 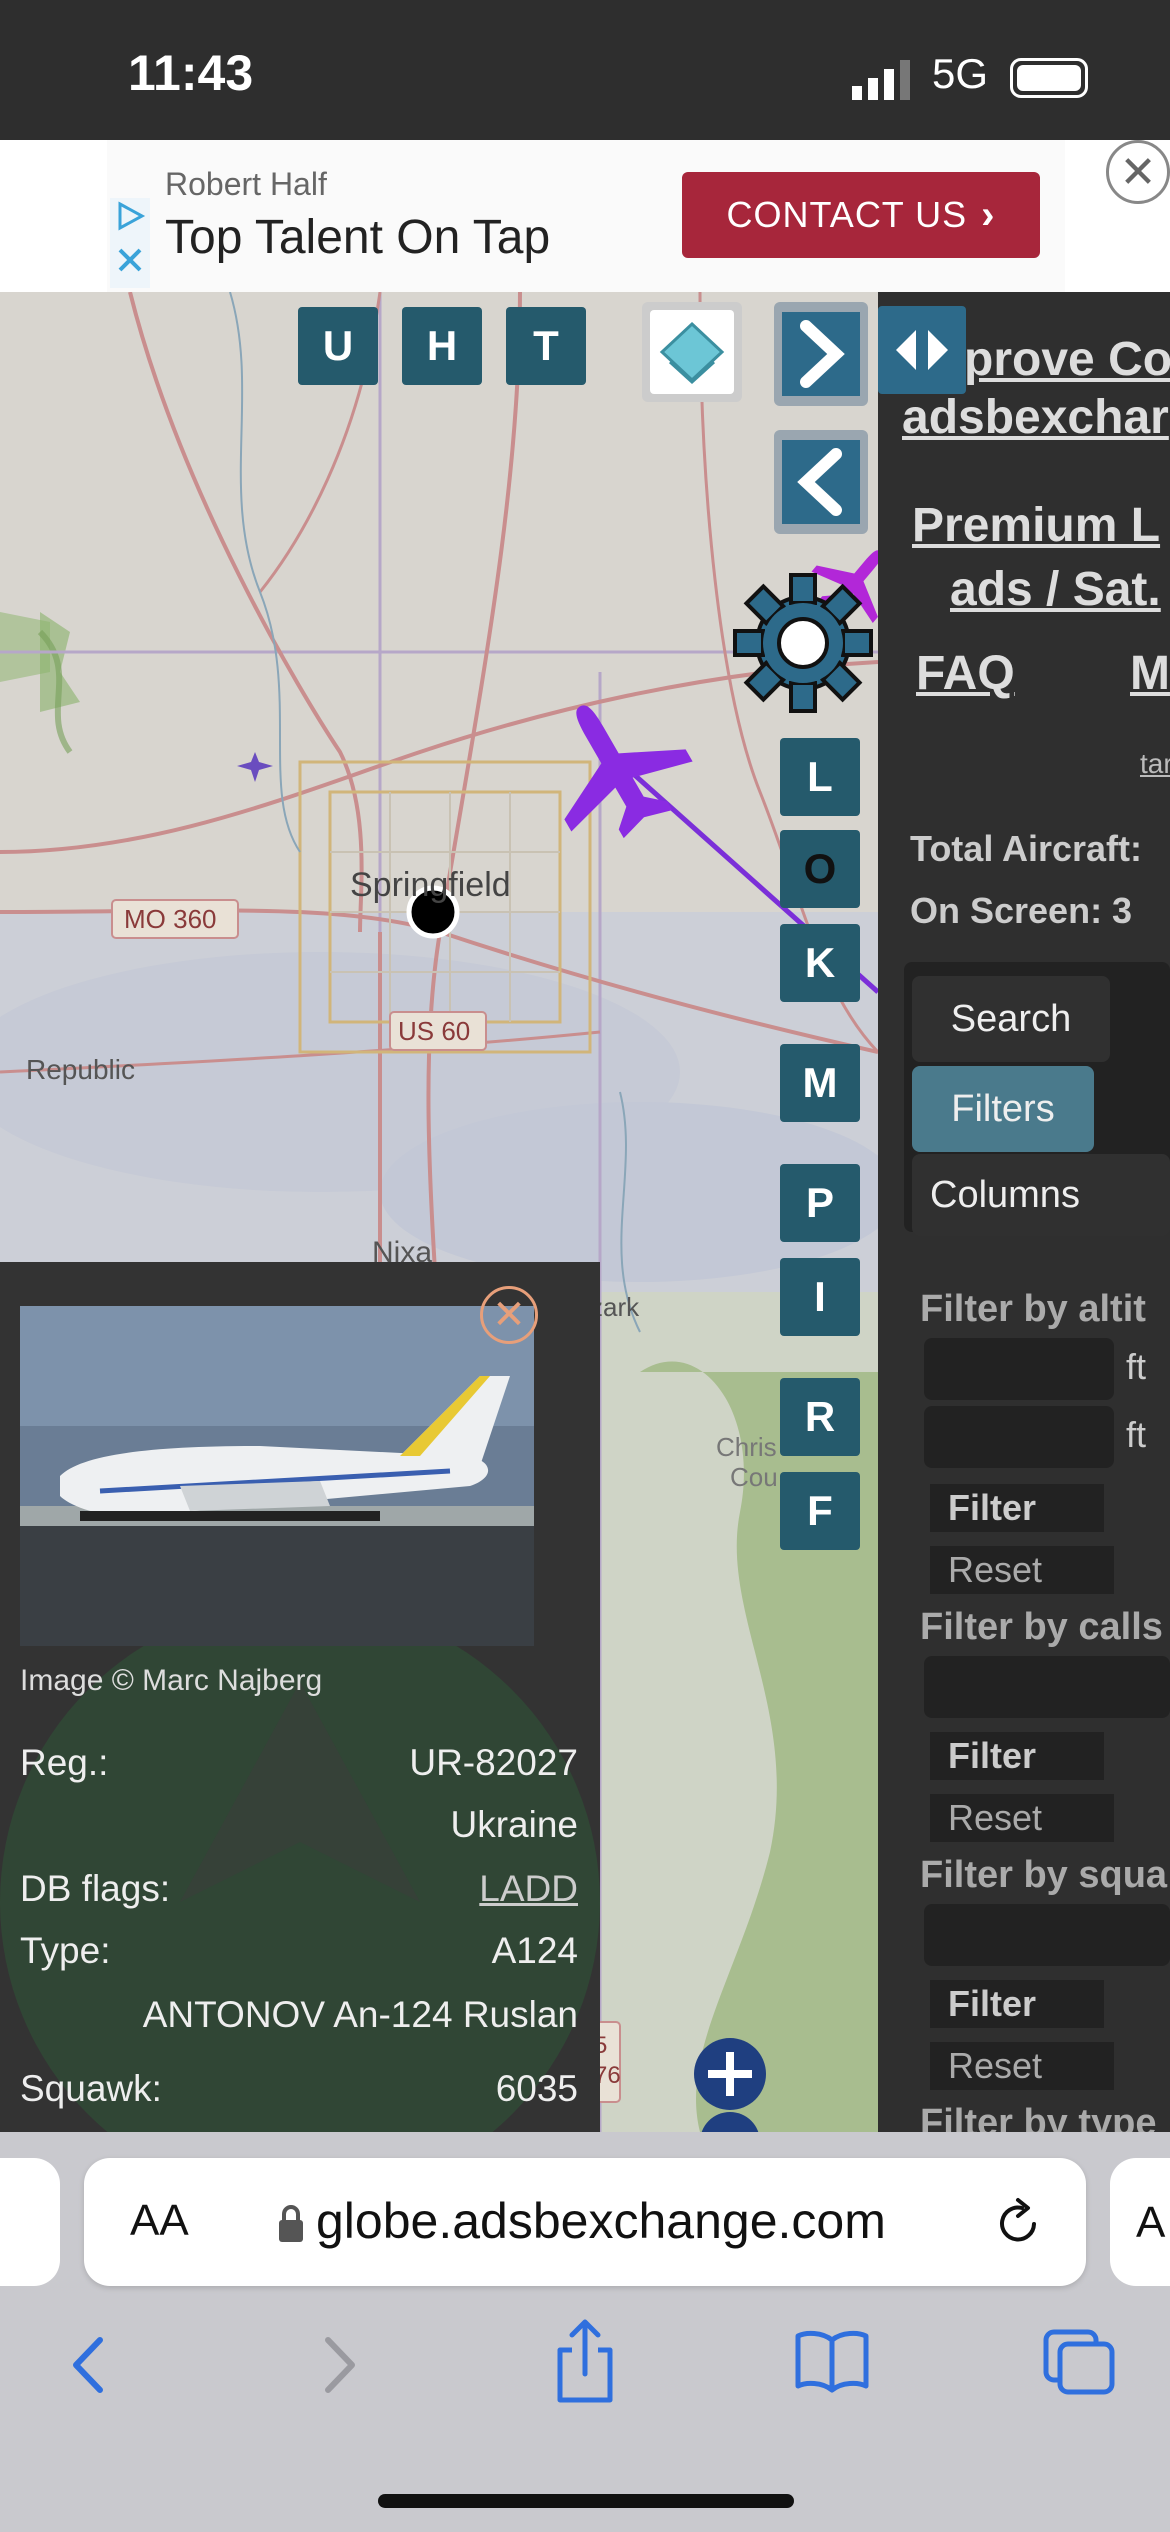 What do you see at coordinates (528, 1889) in the screenshot?
I see `info-value-dbflags: LADD` at bounding box center [528, 1889].